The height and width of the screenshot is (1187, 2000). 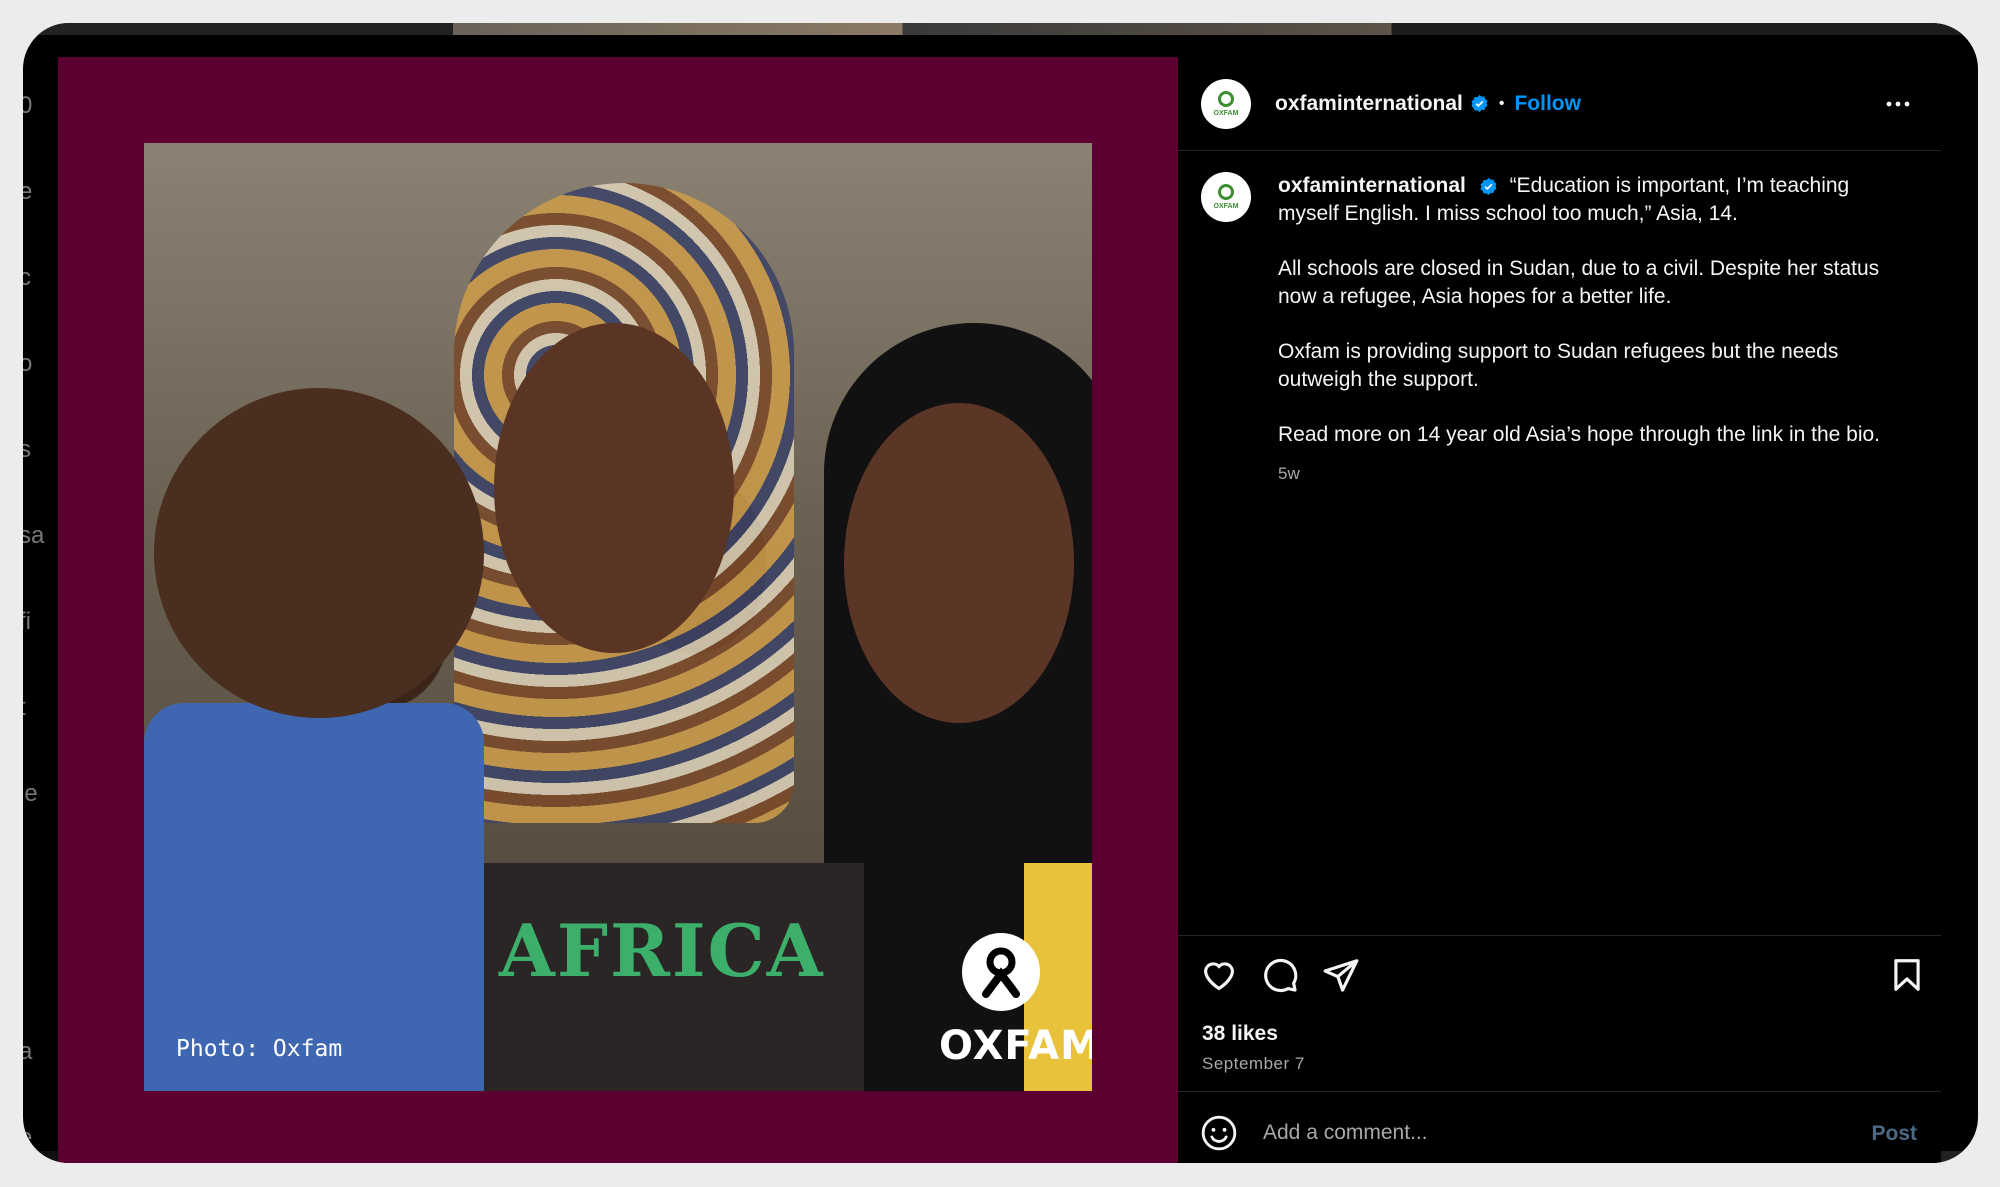 What do you see at coordinates (1559, 1049) in the screenshot?
I see `post-actions: 38 likes September 7 Post` at bounding box center [1559, 1049].